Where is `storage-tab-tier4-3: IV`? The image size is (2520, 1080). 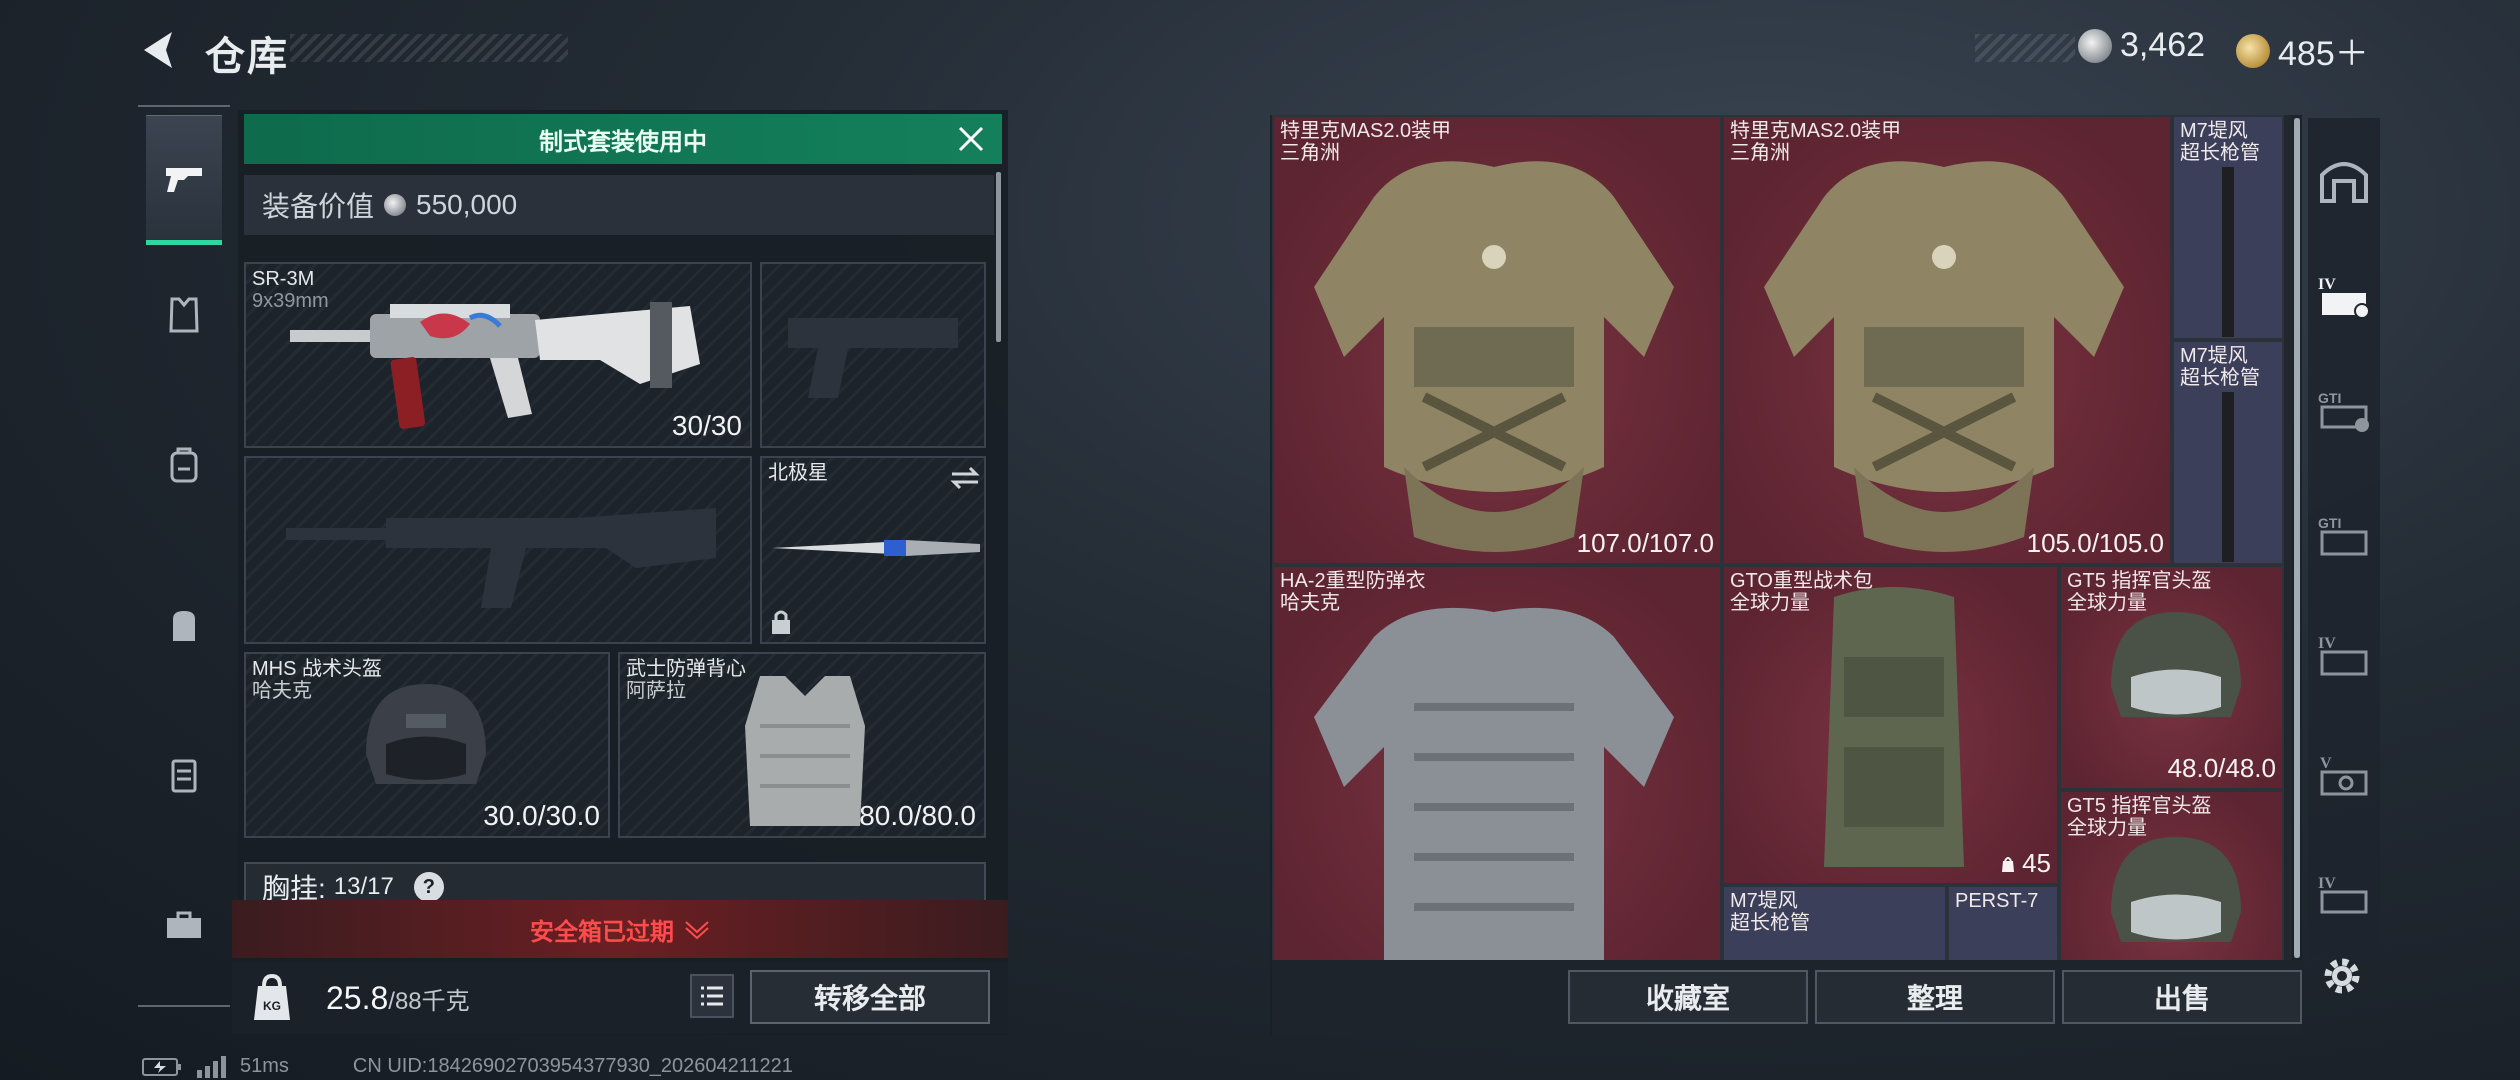
storage-tab-tier4-3: IV is located at coordinates (2344, 895).